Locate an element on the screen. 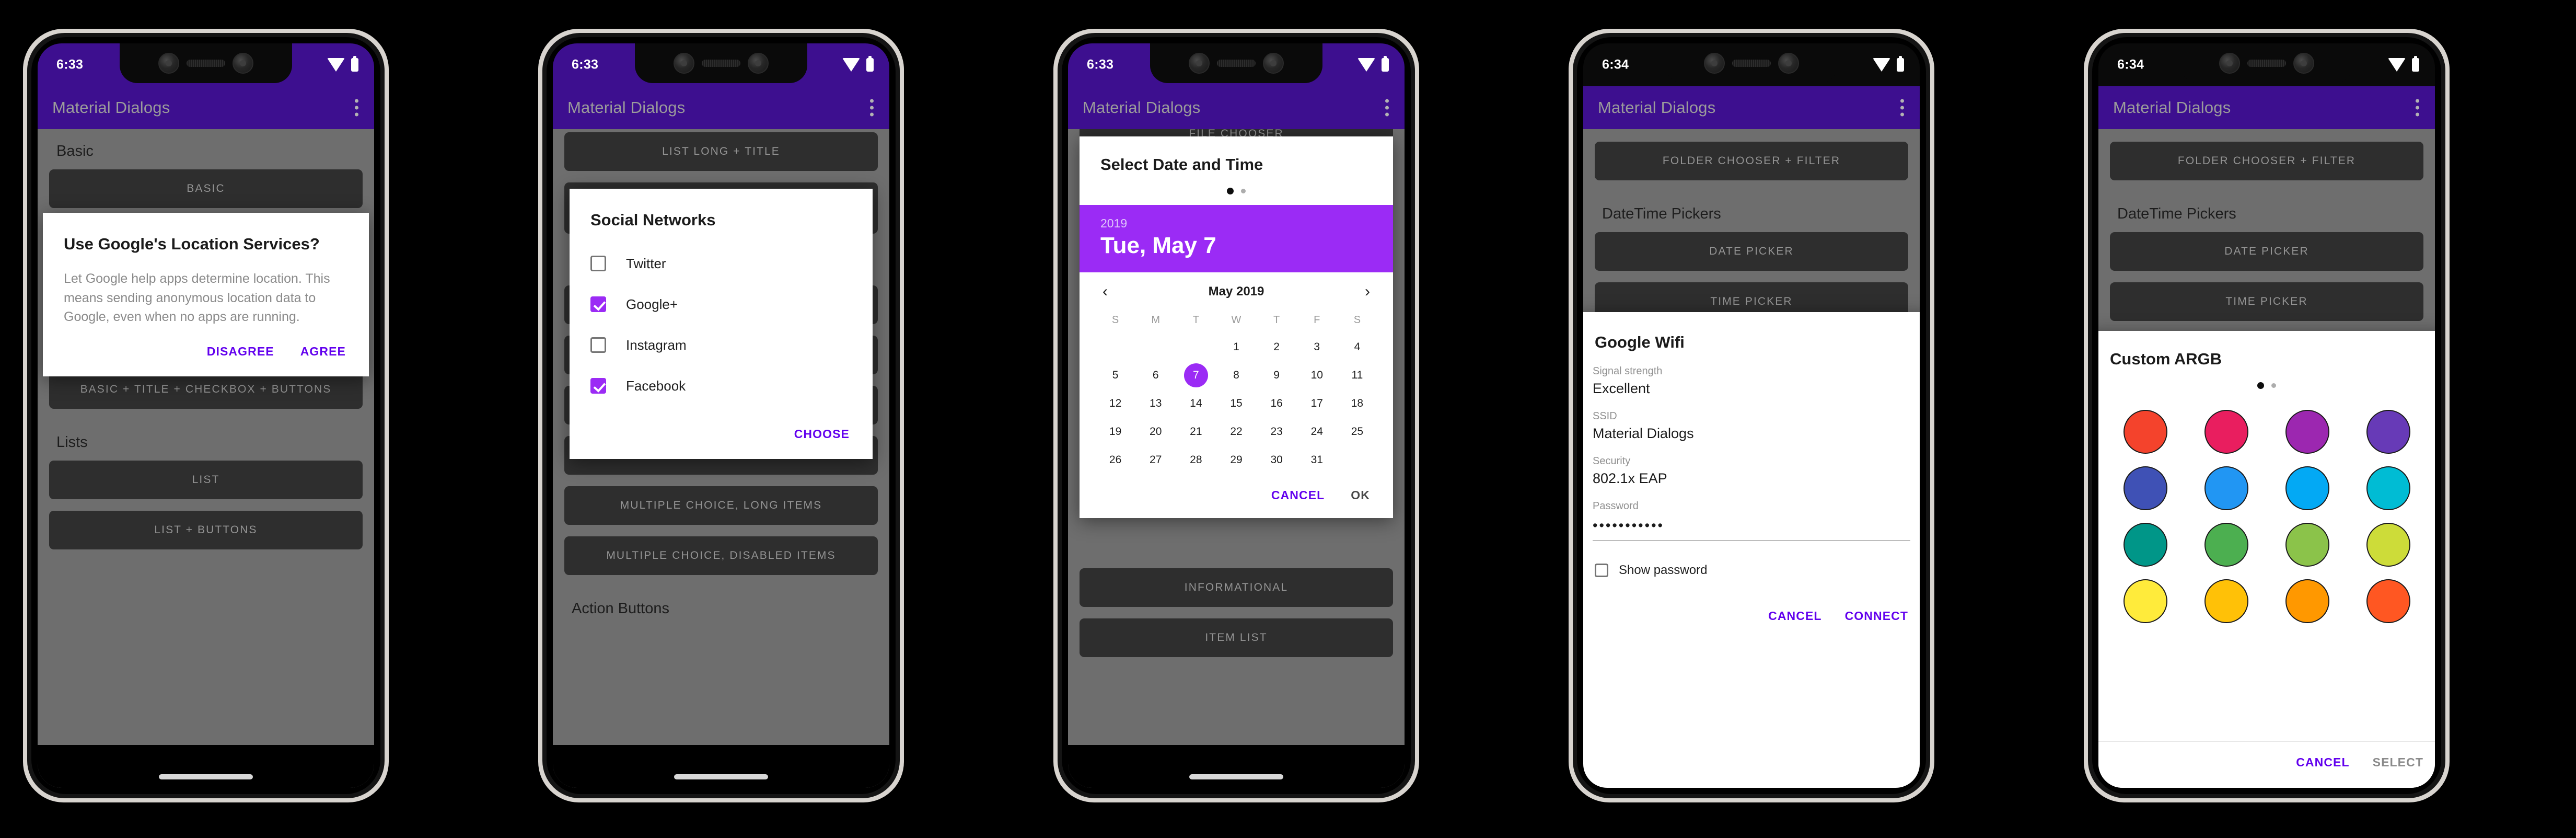 The width and height of the screenshot is (2576, 838). demo-button: LIST is located at coordinates (206, 480).